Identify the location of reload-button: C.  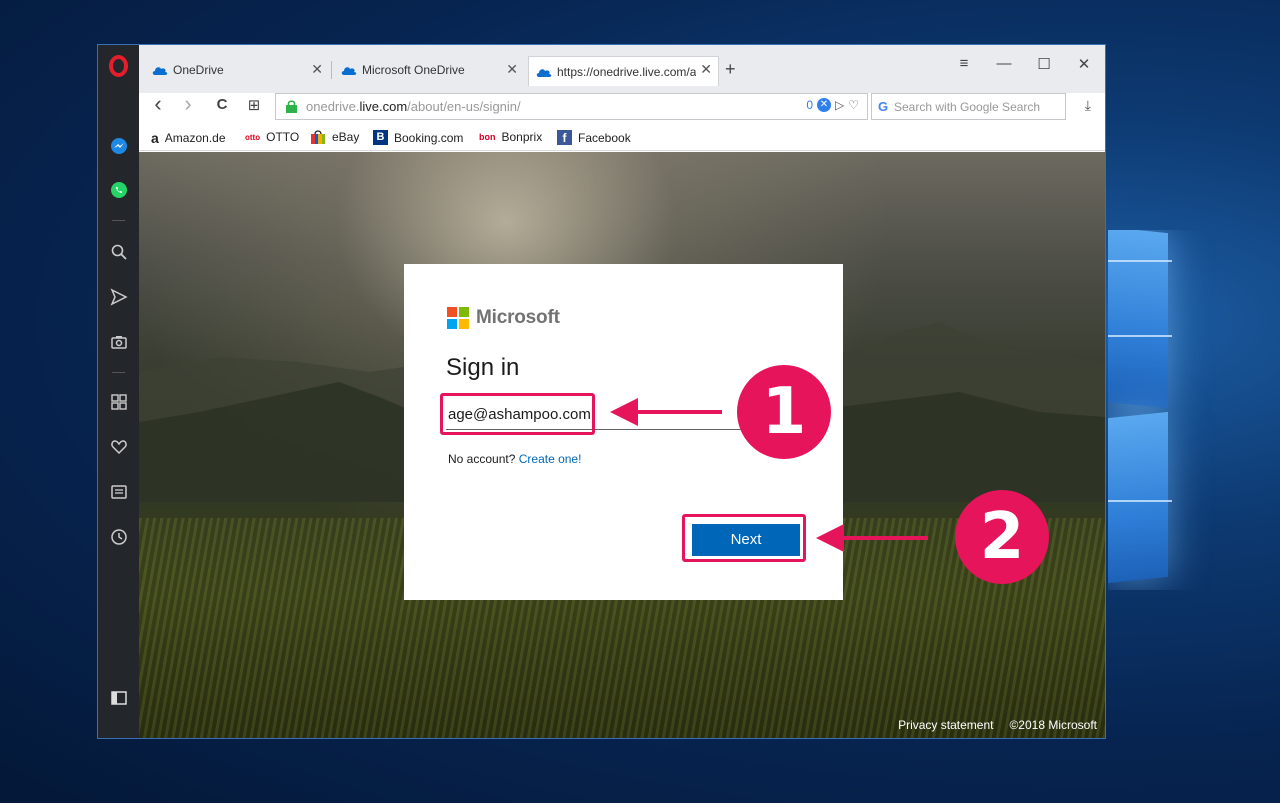
(222, 104).